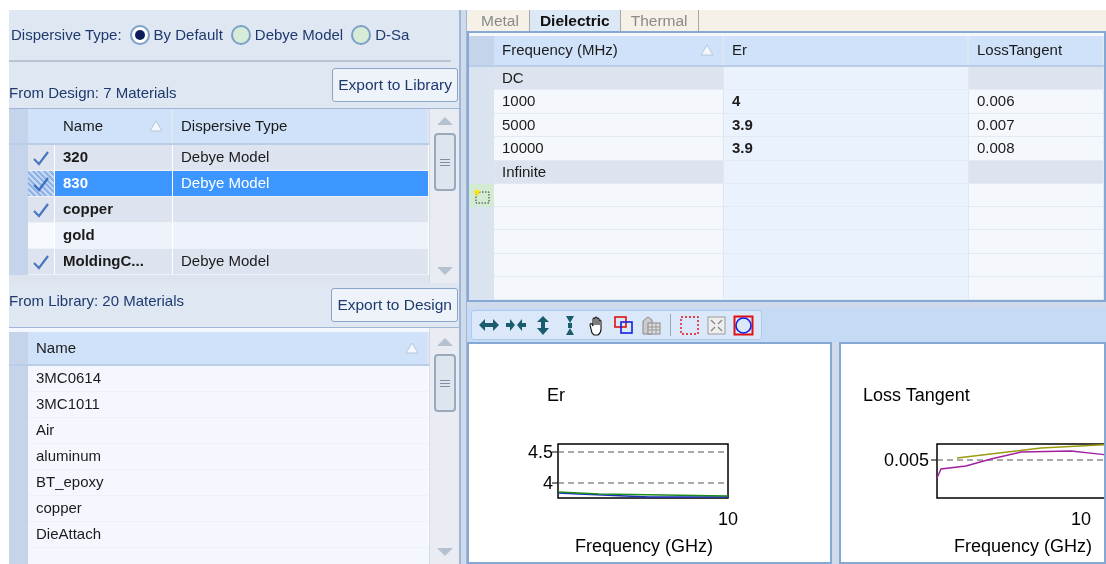 This screenshot has width=1106, height=564. What do you see at coordinates (301, 262) in the screenshot?
I see `table-cell: Debye Model` at bounding box center [301, 262].